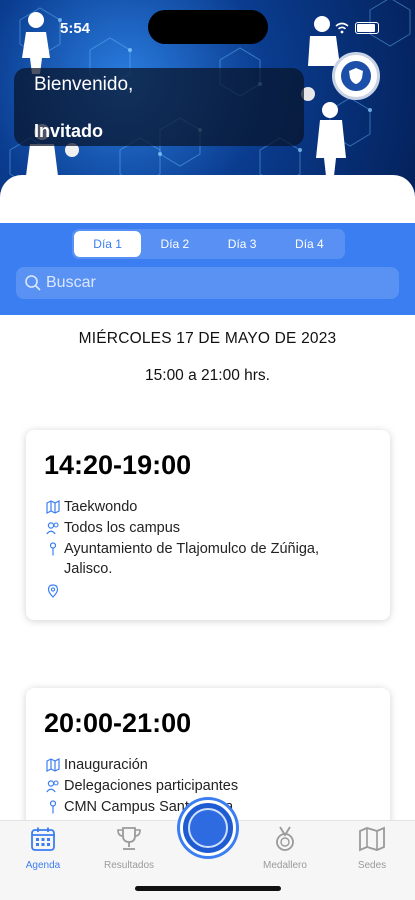 The image size is (415, 900). Describe the element at coordinates (118, 723) in the screenshot. I see `event-time: 20:00-21:00` at that location.